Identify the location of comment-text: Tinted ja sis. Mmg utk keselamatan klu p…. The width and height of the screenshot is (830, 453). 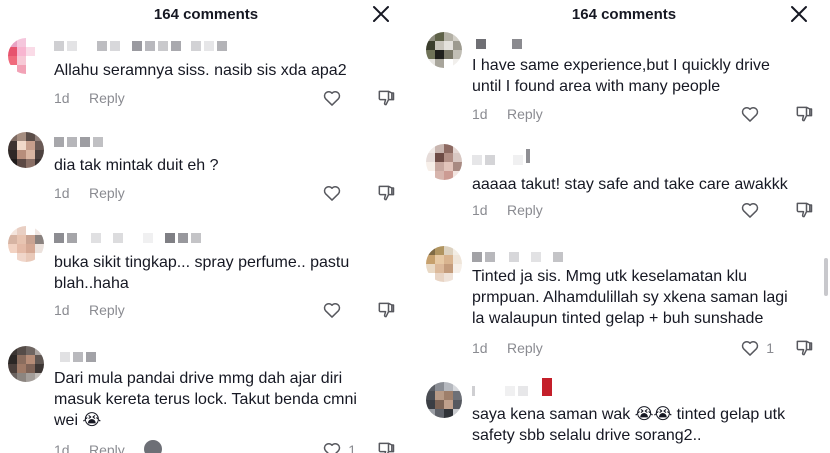
(630, 297).